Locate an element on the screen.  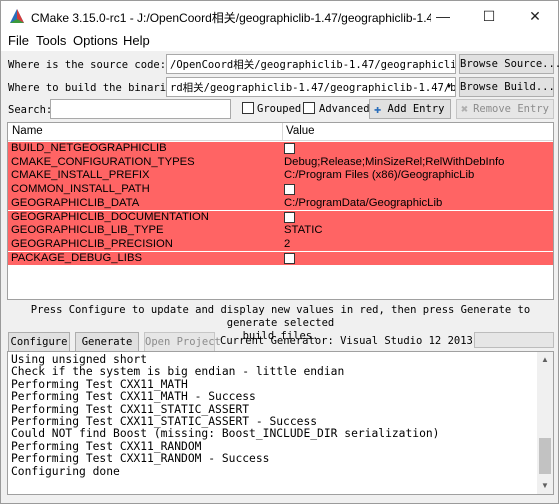
advanced-checkbox is located at coordinates (309, 108).